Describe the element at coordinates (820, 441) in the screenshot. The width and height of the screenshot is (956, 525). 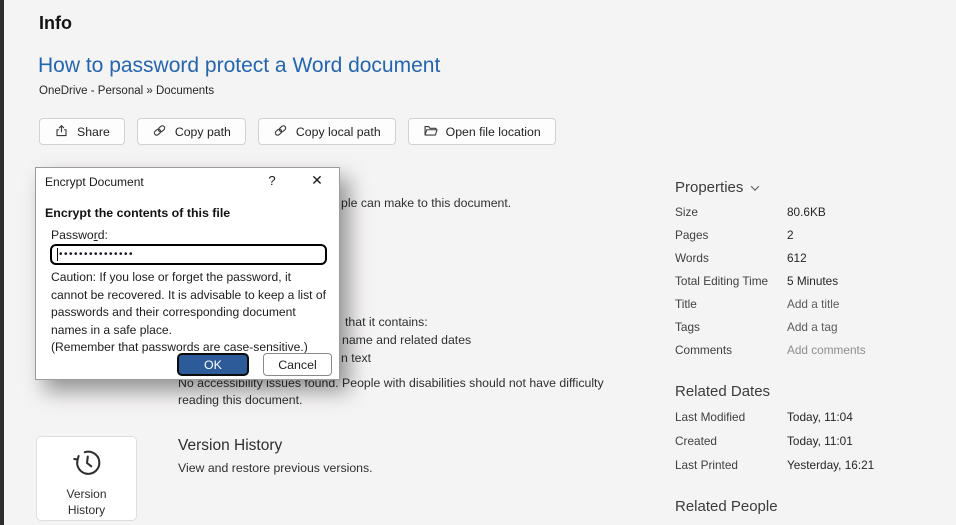
I see `related-date-value: Today, 11:01` at that location.